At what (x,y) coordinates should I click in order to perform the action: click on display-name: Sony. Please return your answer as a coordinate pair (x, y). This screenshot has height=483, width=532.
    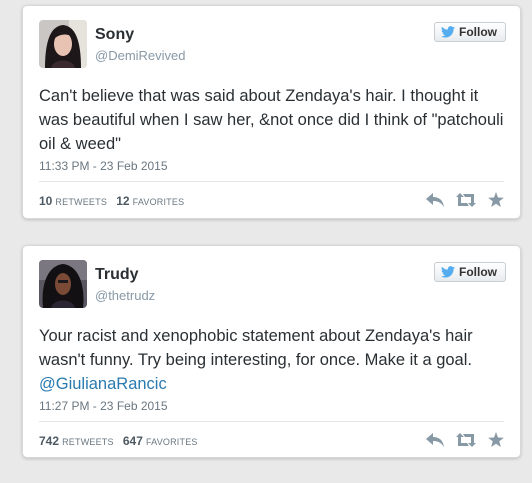
    Looking at the image, I should click on (114, 35).